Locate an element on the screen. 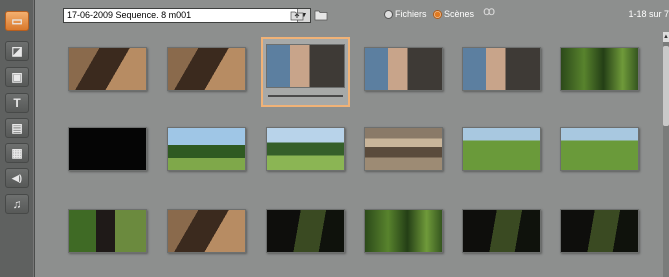 This screenshot has width=669, height=277. effects-icon: ▦ is located at coordinates (17, 153).